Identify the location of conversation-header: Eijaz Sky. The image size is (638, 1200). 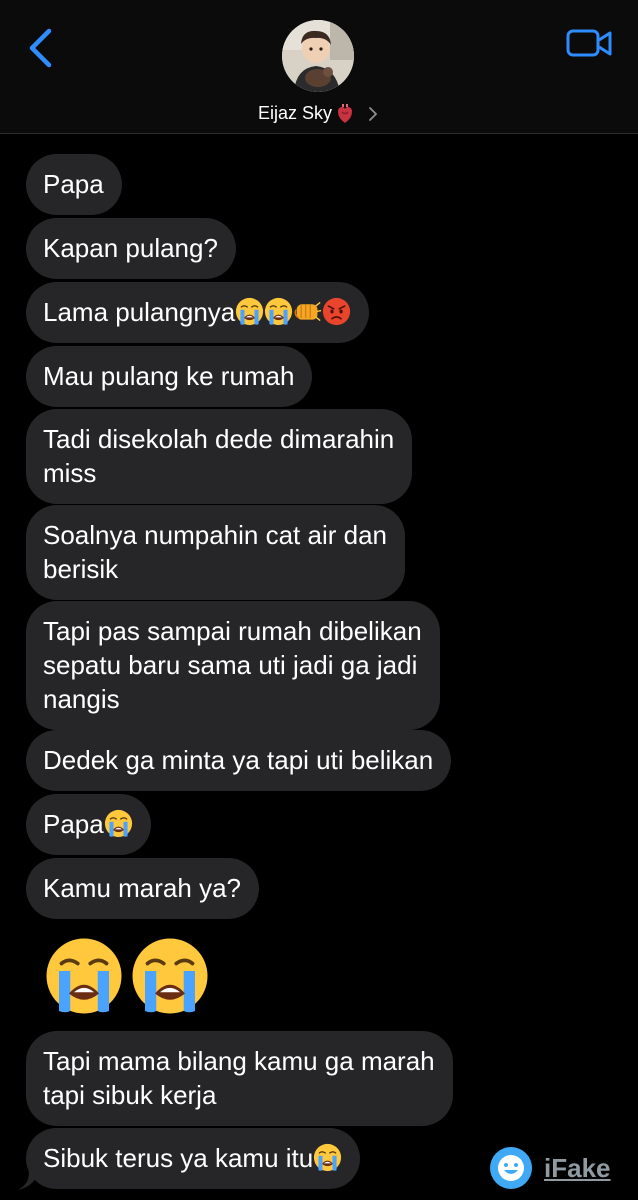
(319, 67).